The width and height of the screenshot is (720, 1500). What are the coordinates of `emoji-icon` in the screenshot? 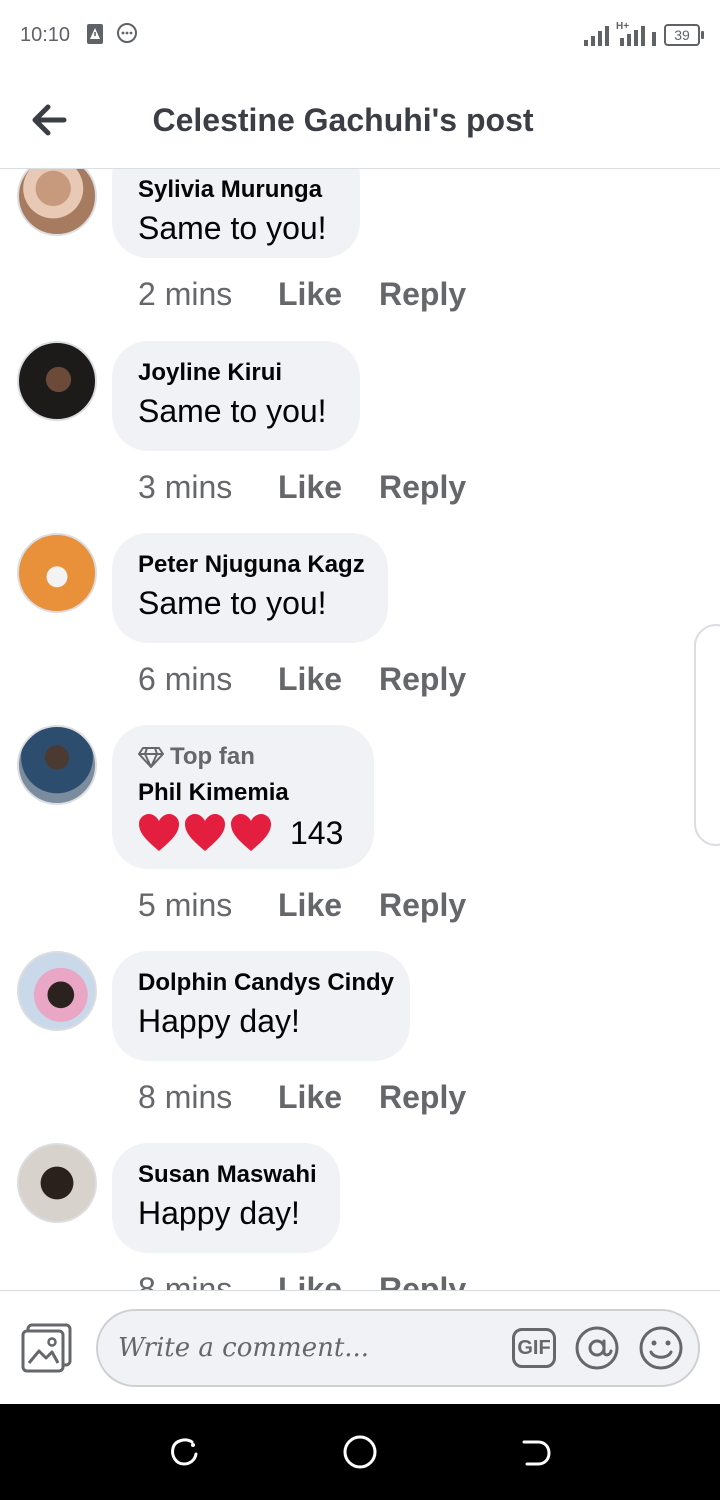 It's located at (661, 1348).